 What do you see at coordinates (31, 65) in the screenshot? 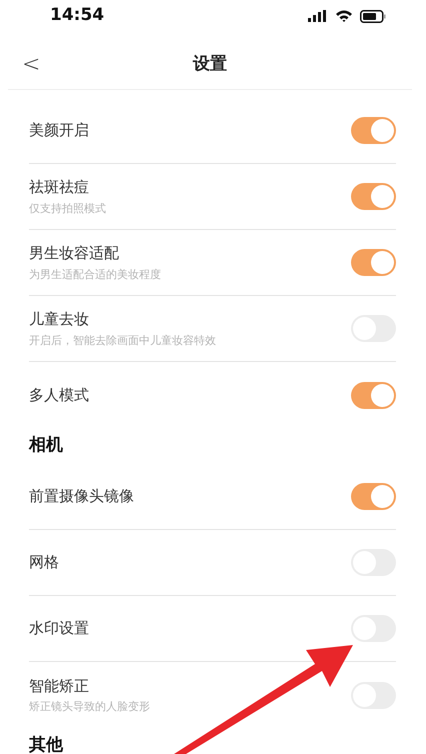
I see `back-button: <` at bounding box center [31, 65].